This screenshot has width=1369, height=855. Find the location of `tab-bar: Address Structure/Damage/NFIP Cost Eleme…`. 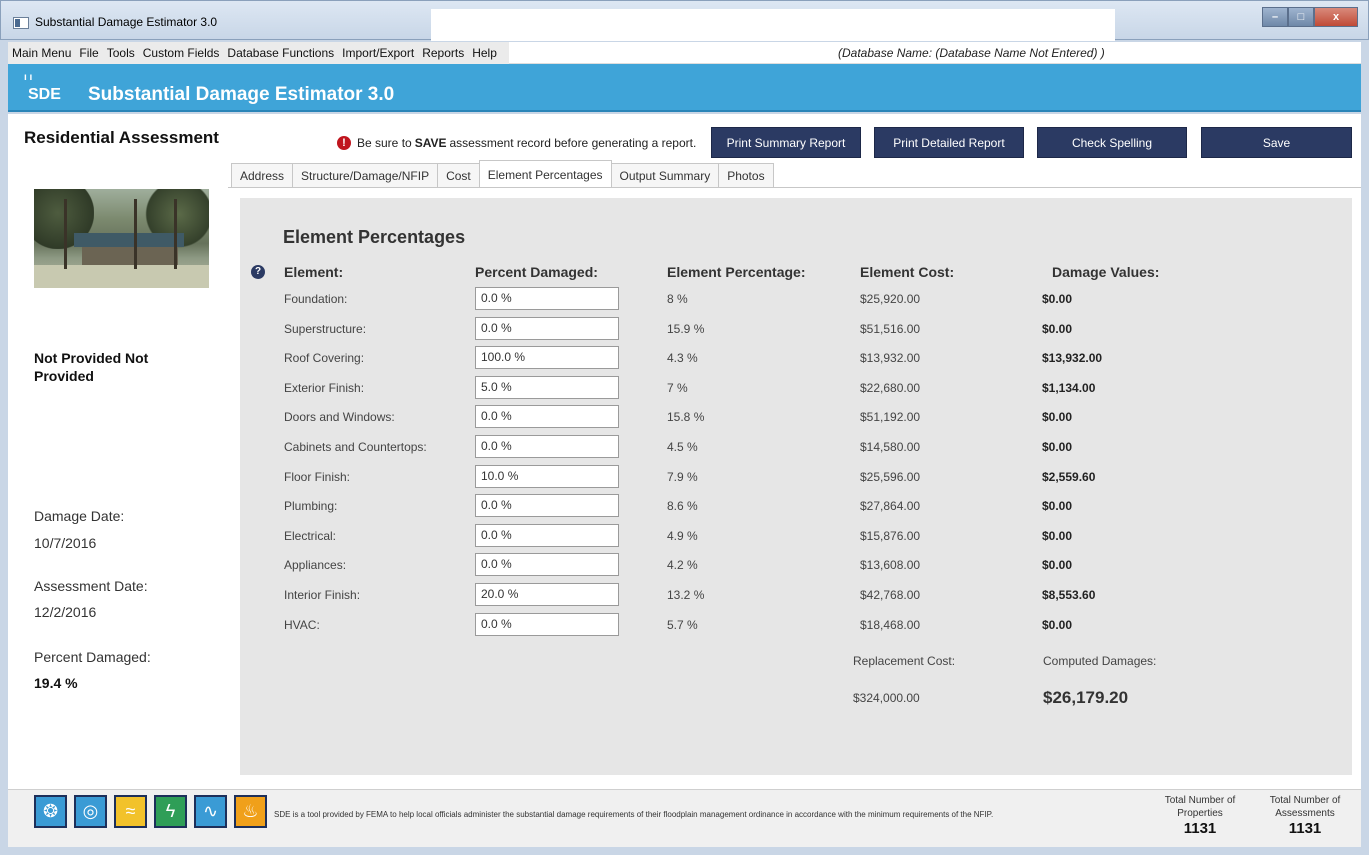

tab-bar: Address Structure/Damage/NFIP Cost Eleme… is located at coordinates (502, 173).